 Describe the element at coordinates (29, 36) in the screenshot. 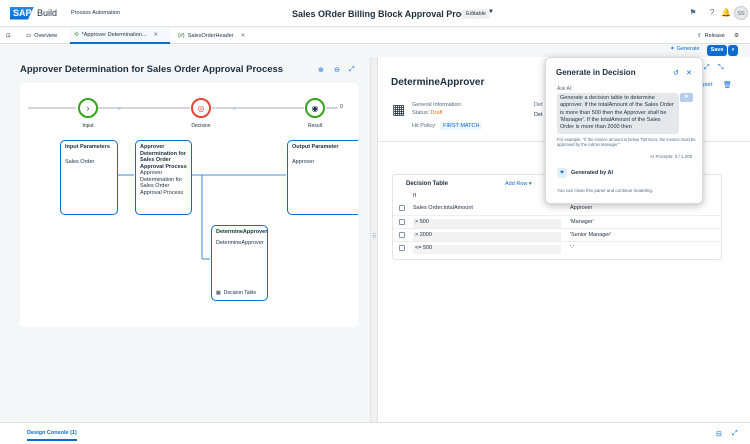

I see `overview-icon: ▭` at that location.